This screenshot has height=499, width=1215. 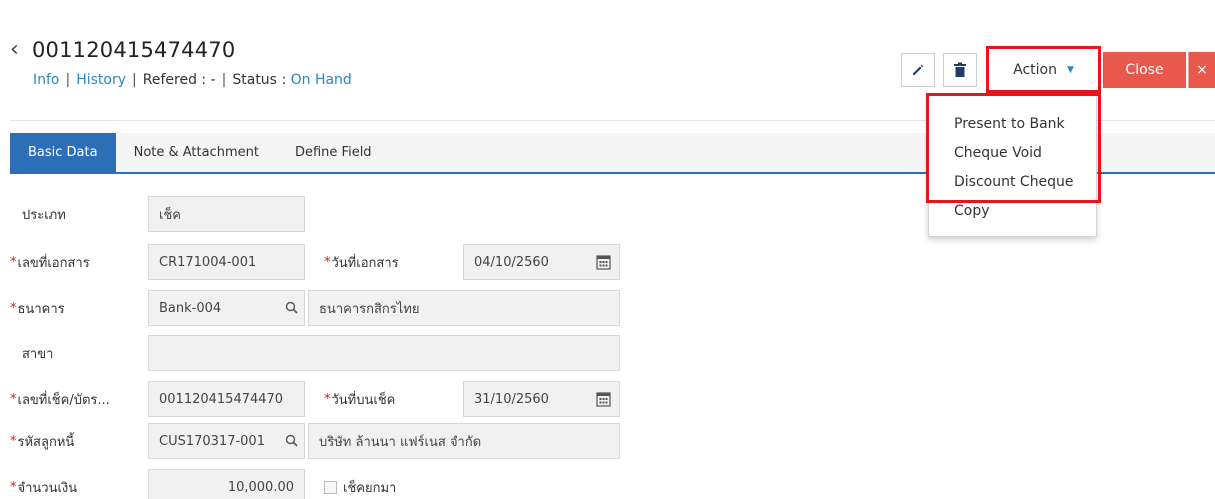 I want to click on bank-label-text: ธนาคาร, so click(x=41, y=309).